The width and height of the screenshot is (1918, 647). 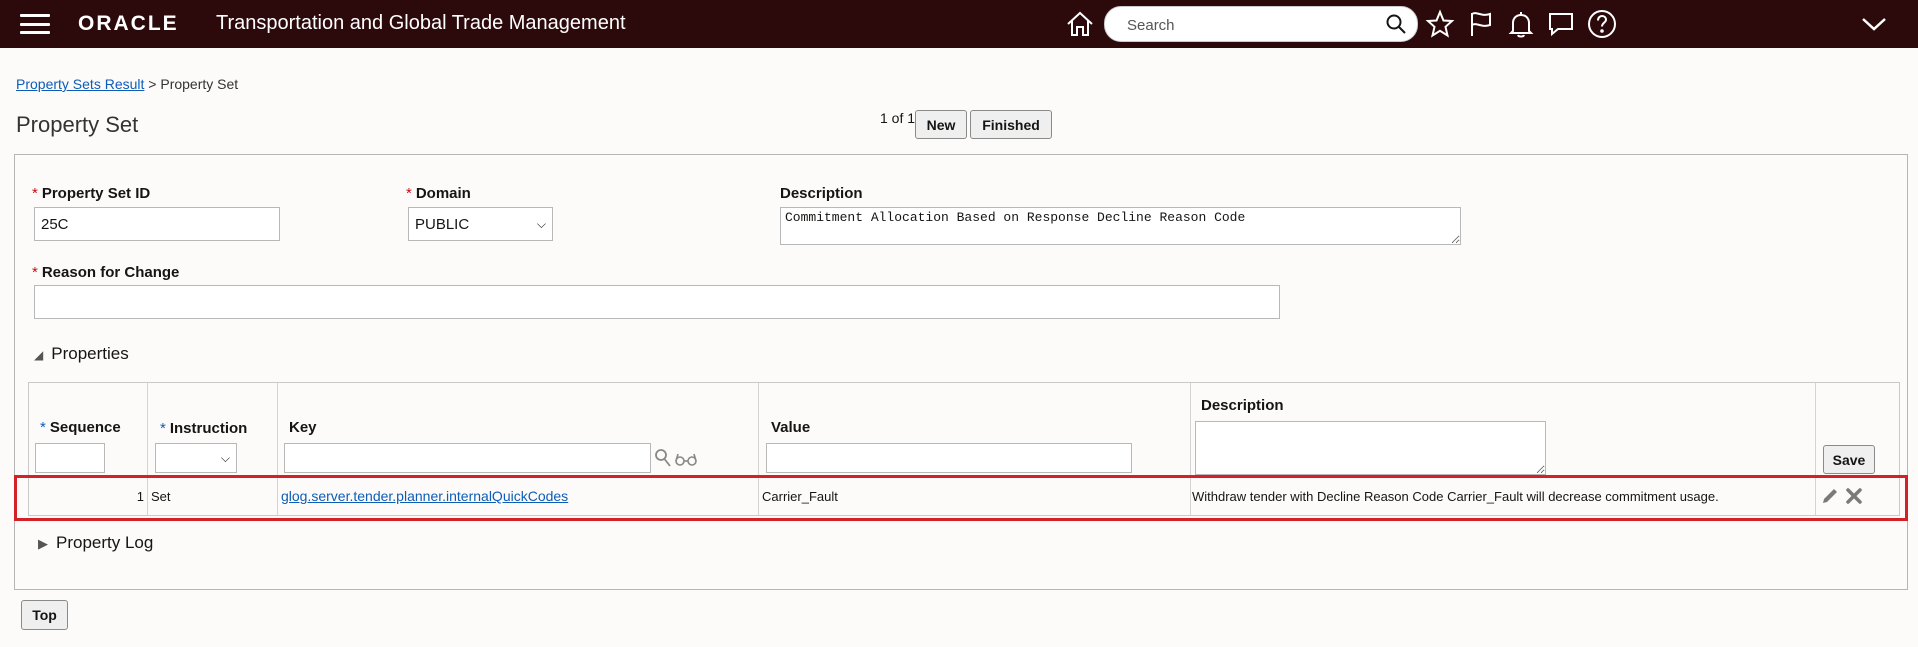 I want to click on breadcrumb-link-property-sets-result: Property Sets Result, so click(x=80, y=84).